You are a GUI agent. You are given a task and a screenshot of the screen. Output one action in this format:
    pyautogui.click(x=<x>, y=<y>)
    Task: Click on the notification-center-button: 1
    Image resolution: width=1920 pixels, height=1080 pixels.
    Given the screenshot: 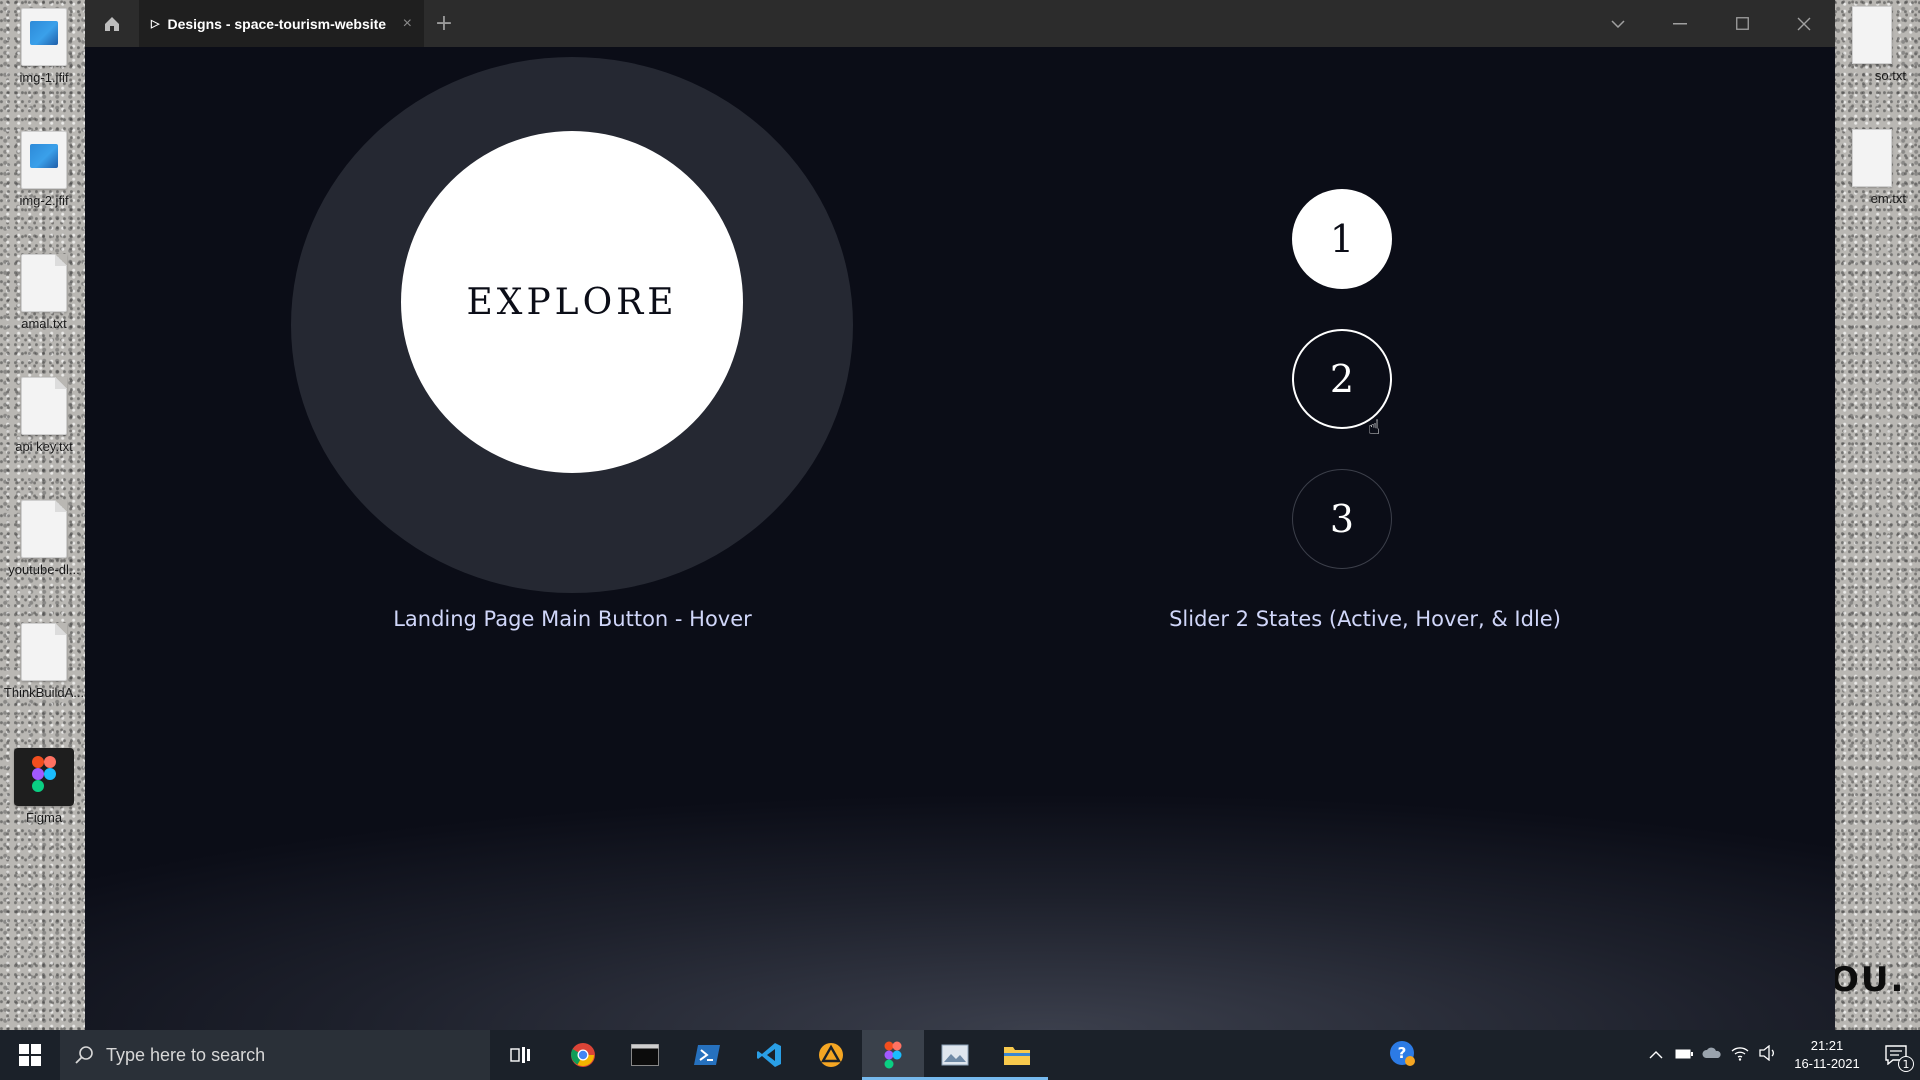 What is the action you would take?
    pyautogui.click(x=1896, y=1055)
    